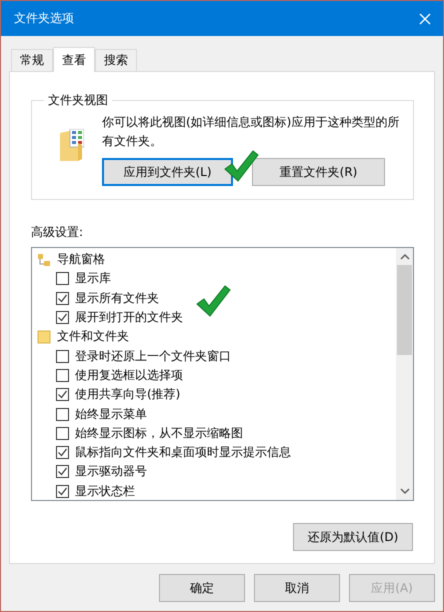 This screenshot has height=612, width=444. I want to click on window-title: 文件夹选项, so click(44, 18).